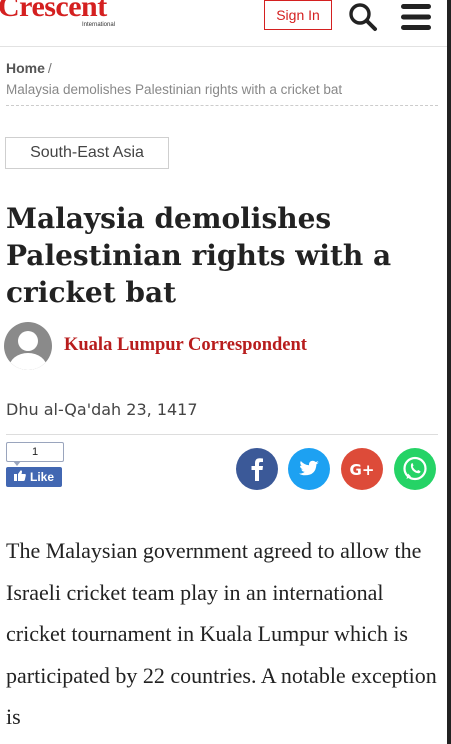 The image size is (451, 744). I want to click on like-label: Like, so click(41, 477).